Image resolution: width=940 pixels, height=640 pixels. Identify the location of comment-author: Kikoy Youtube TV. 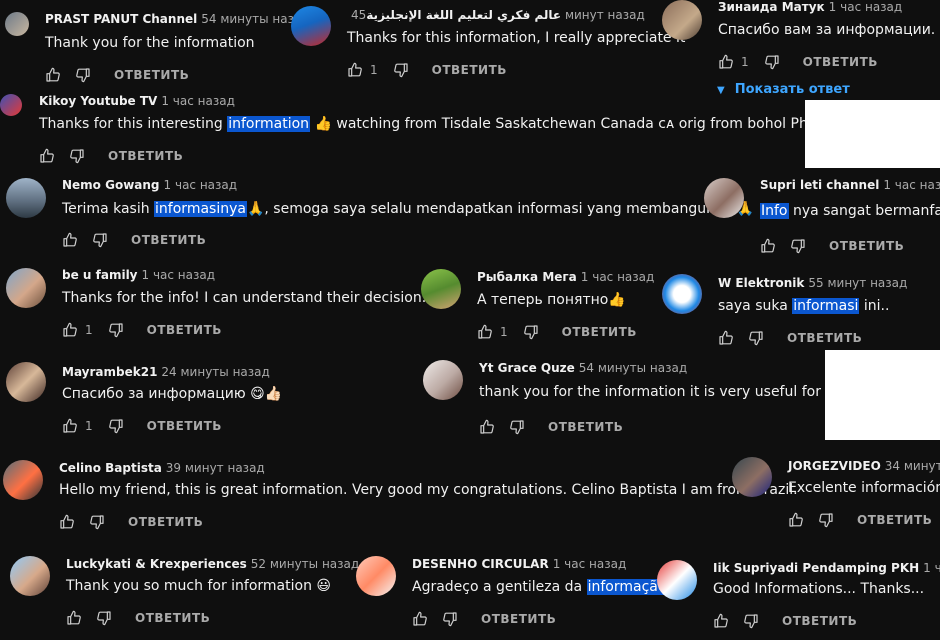
(98, 101).